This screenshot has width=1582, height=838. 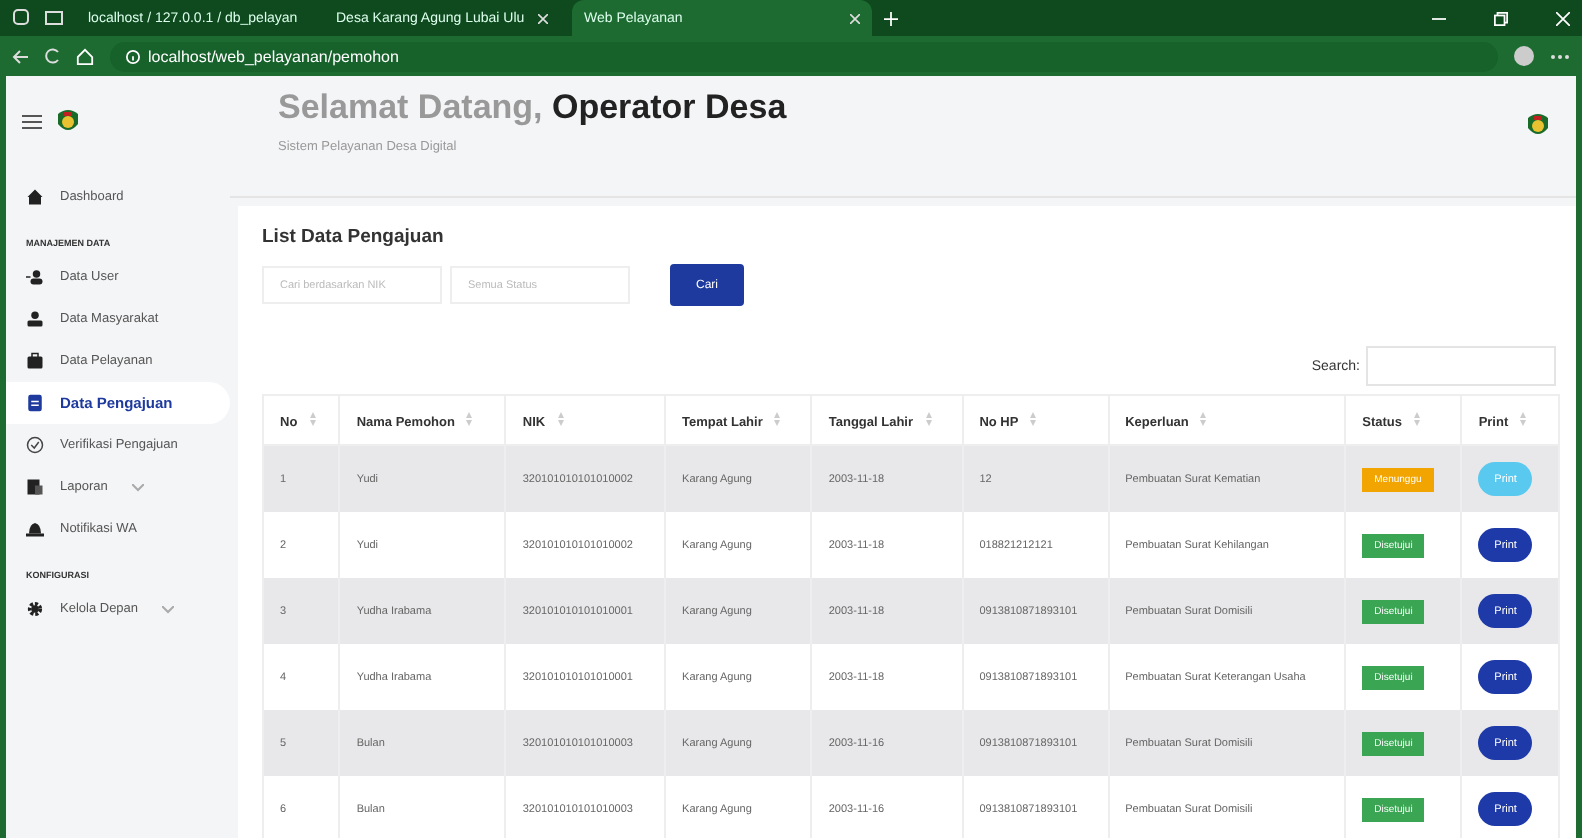 I want to click on more-icon, so click(x=1560, y=56).